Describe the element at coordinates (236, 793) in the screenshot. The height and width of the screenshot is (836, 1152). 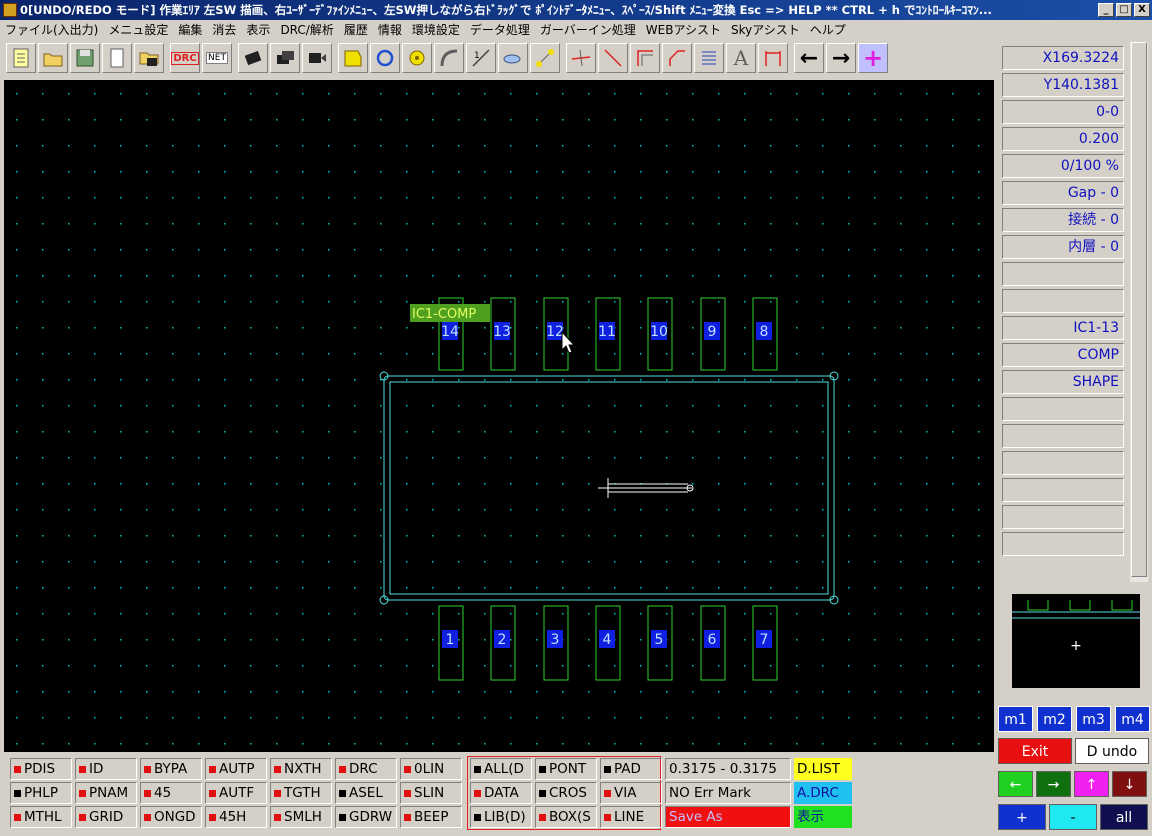
I see `option-toggle: AUTF` at that location.